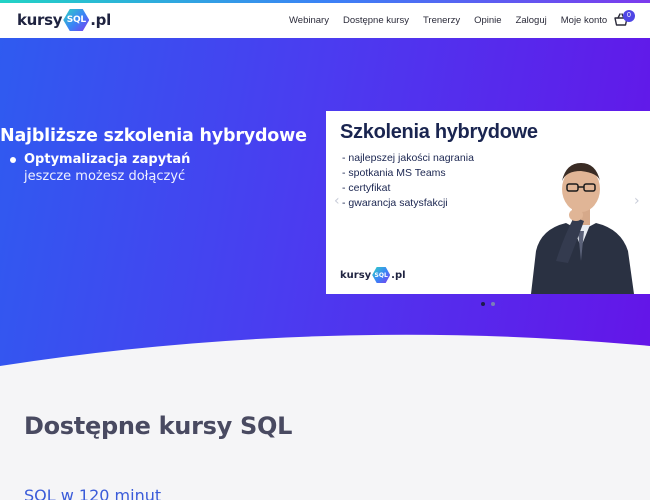 This screenshot has width=650, height=500. I want to click on course-title-link: SQL w 120 minut, so click(92, 493).